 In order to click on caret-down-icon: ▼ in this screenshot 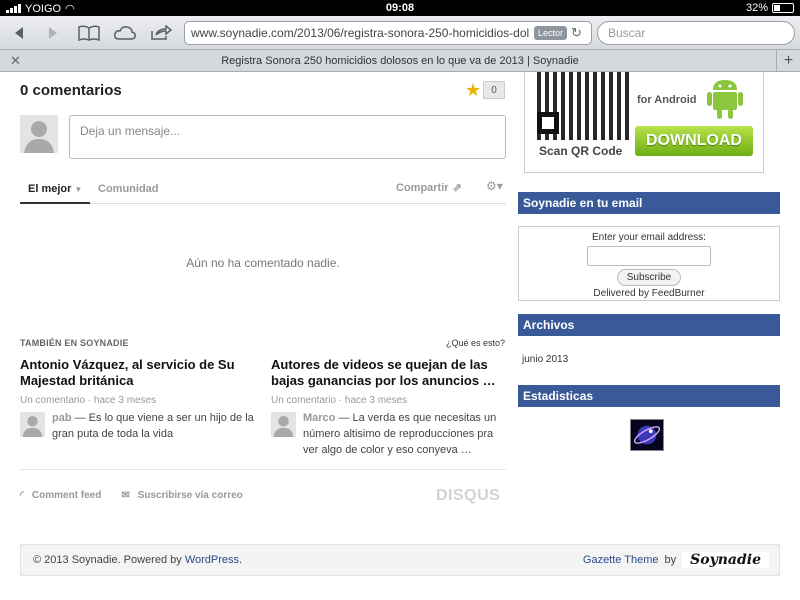, I will do `click(78, 189)`.